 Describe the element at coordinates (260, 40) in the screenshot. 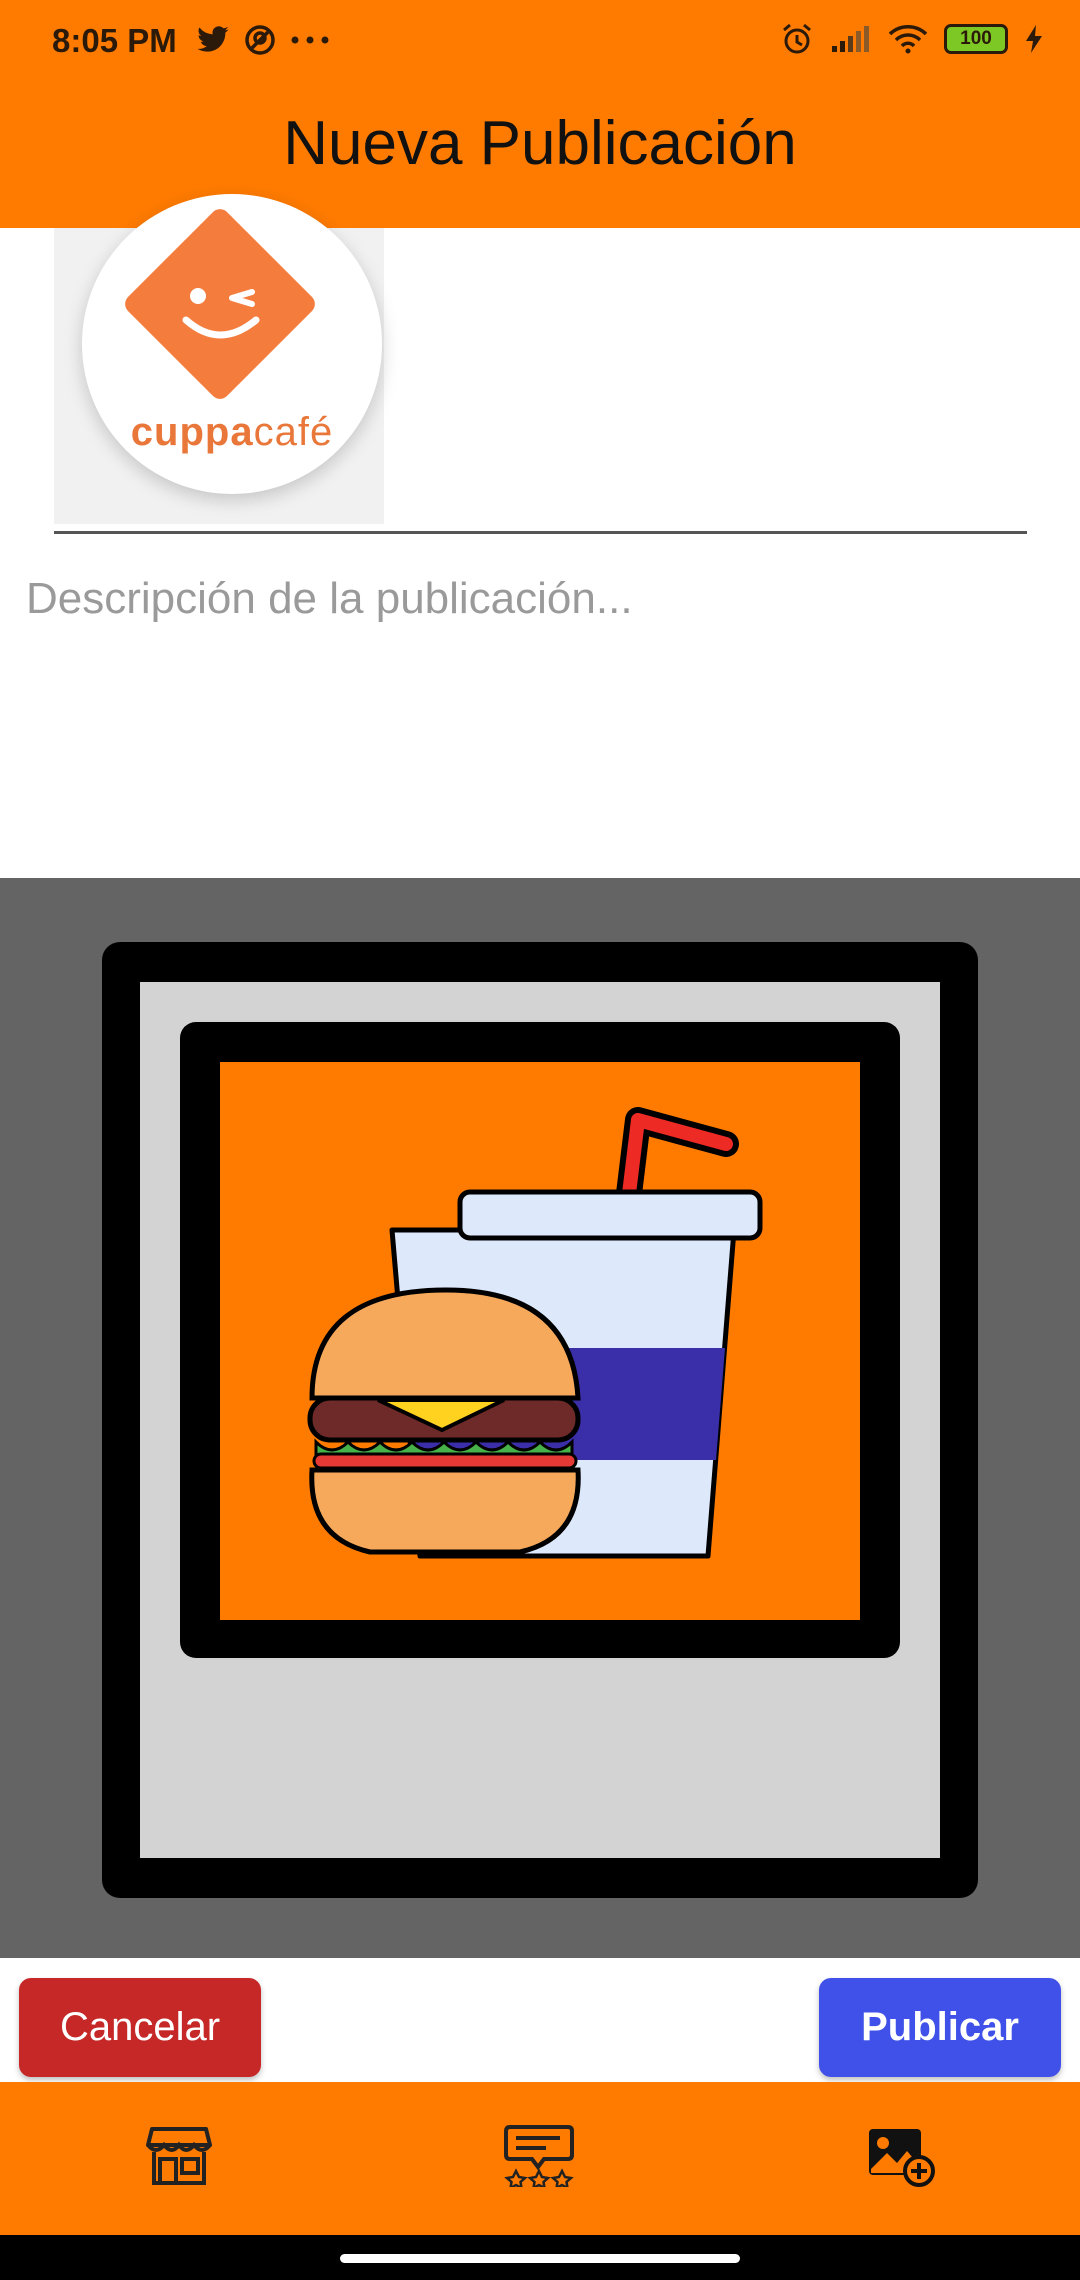

I see `notification-app-icon` at that location.